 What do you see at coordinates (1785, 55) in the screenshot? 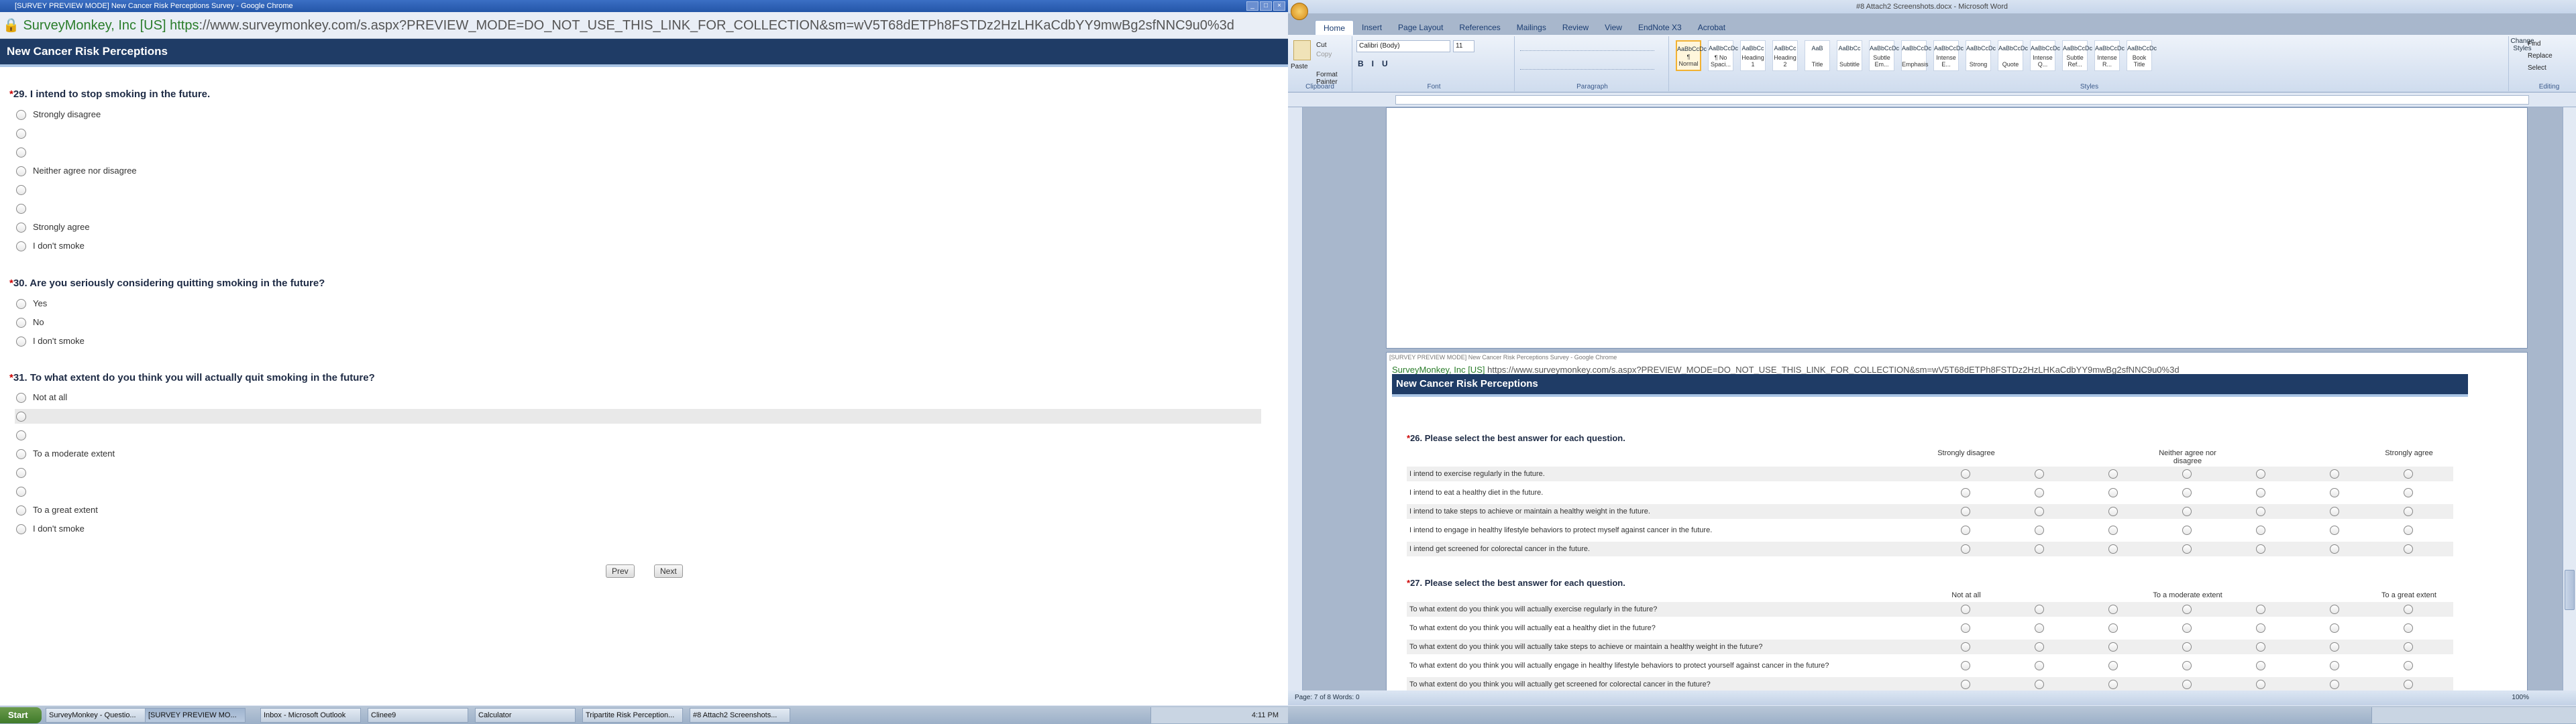
I see `style-swatch: AaBbCc Heading 2` at bounding box center [1785, 55].